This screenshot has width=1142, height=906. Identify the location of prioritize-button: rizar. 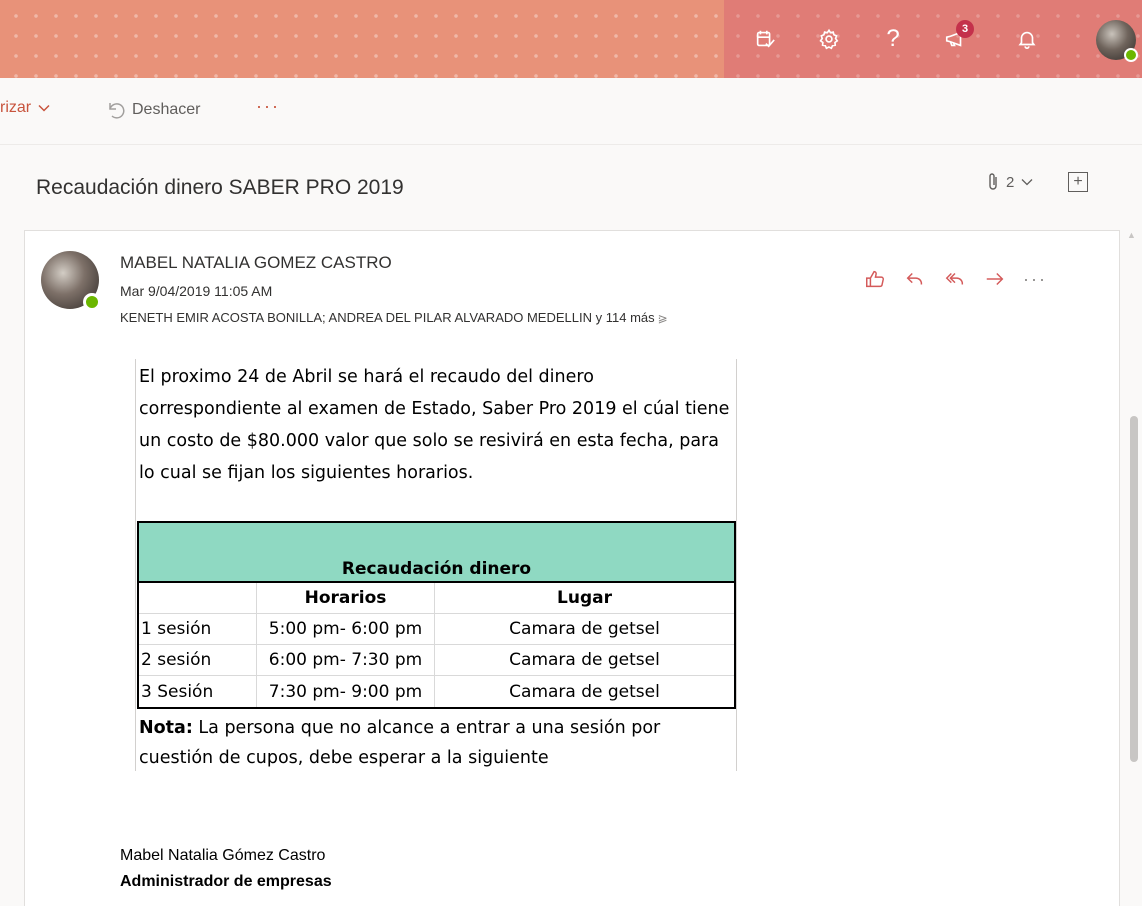
(25, 108).